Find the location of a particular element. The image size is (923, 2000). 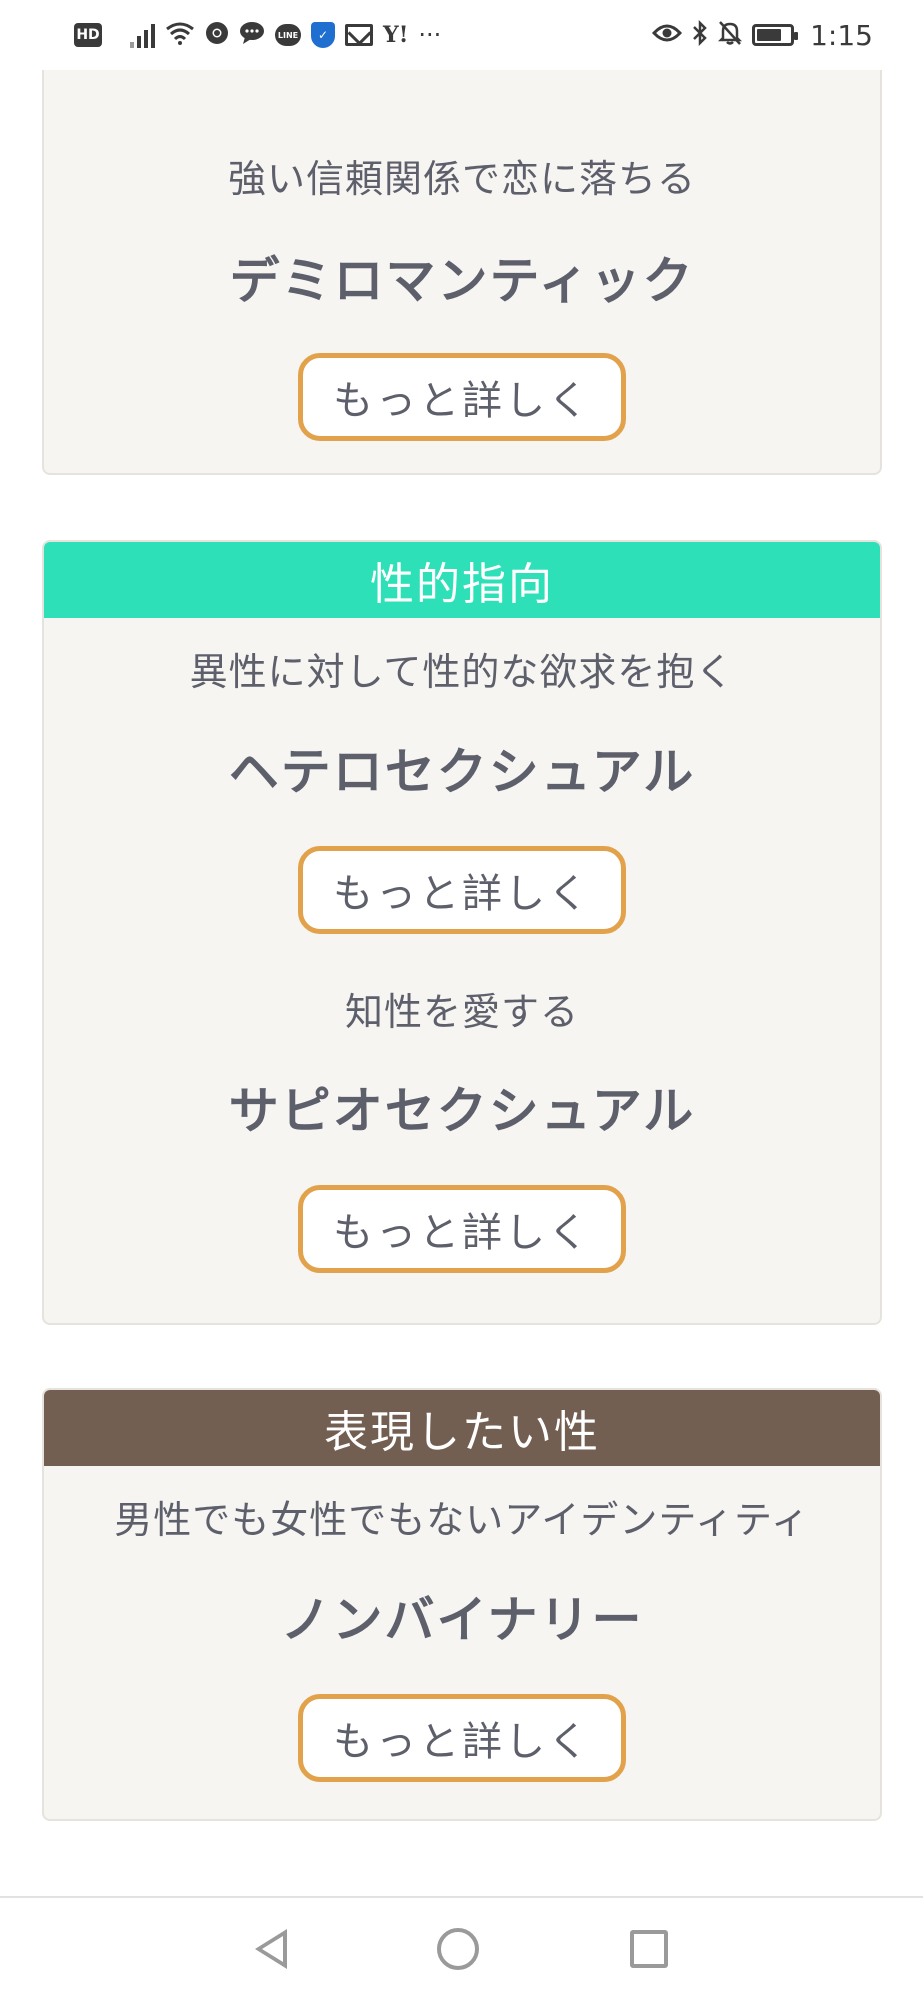

wifi-icon is located at coordinates (180, 35).